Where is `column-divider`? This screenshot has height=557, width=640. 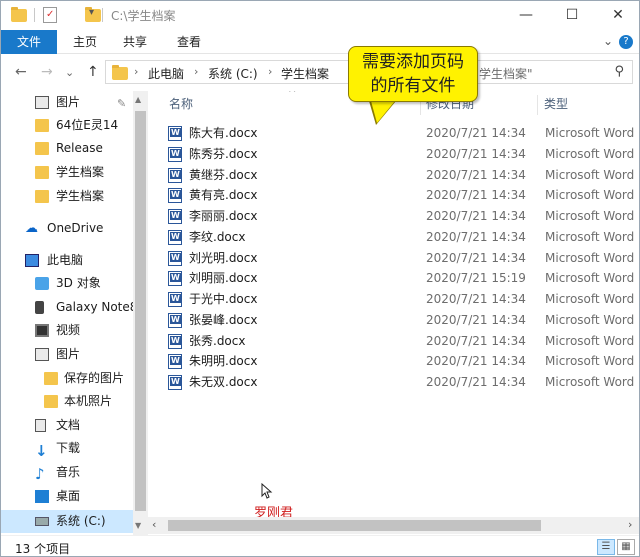
column-divider is located at coordinates (537, 105).